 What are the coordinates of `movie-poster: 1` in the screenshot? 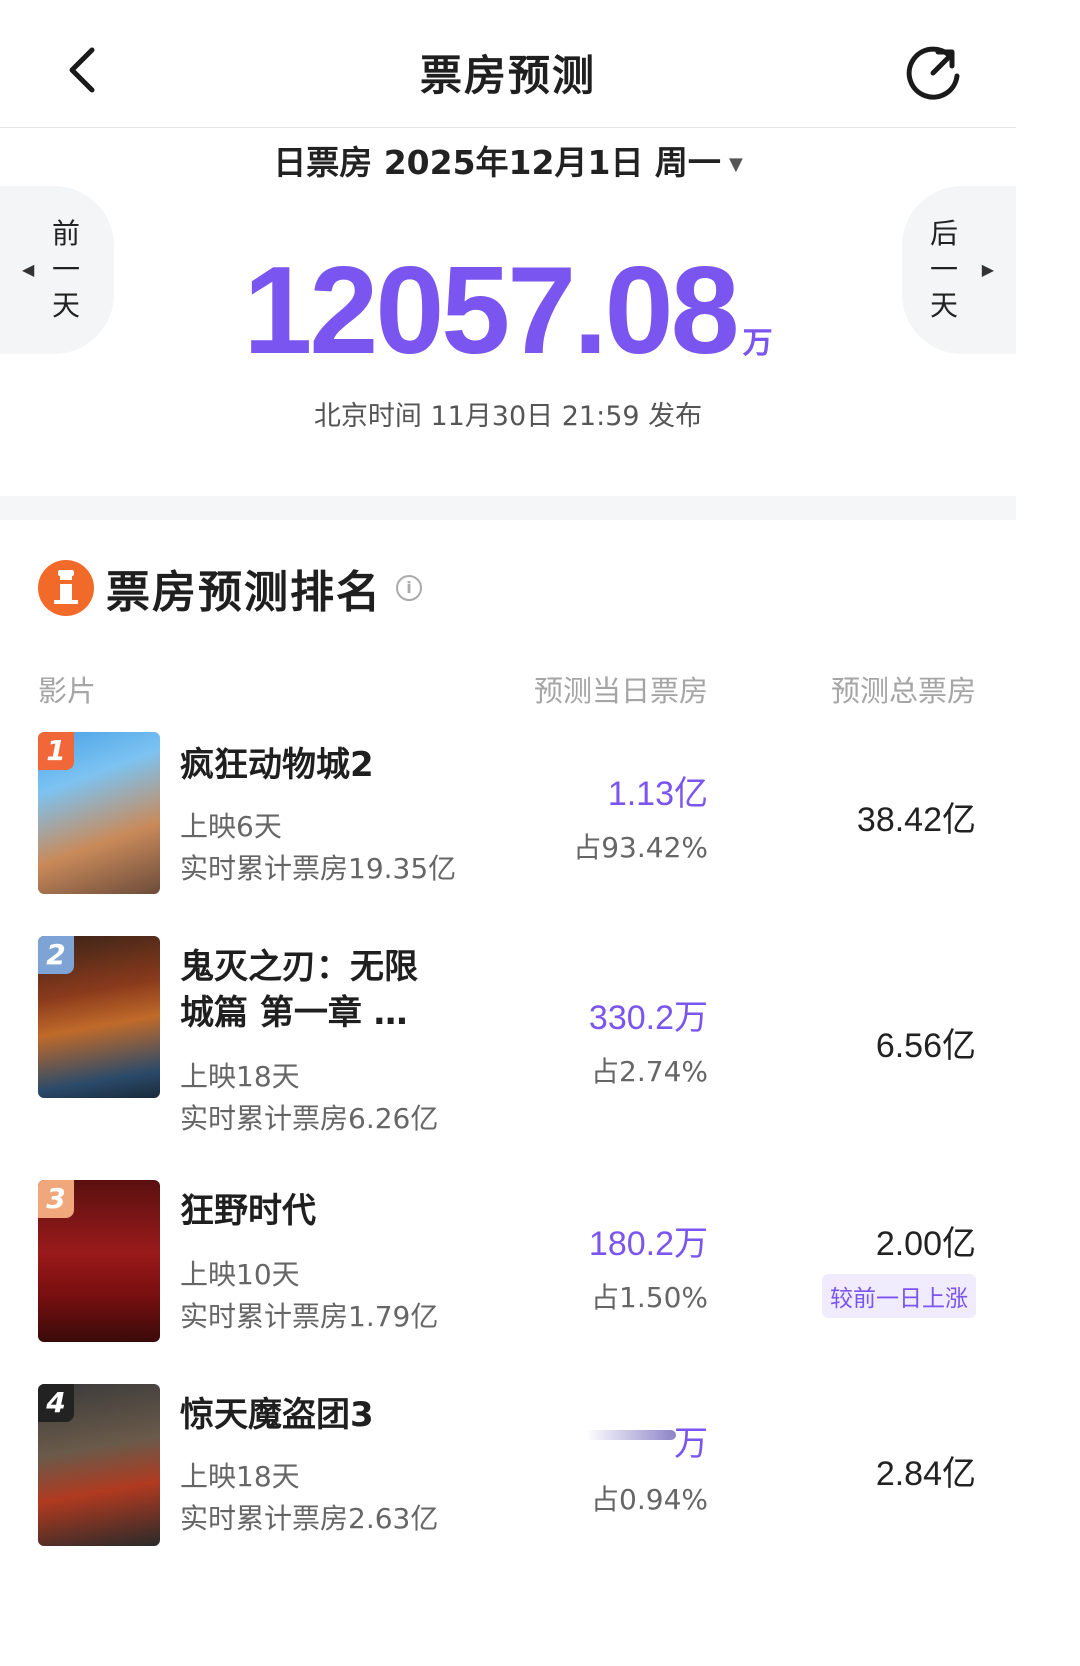 It's located at (99, 813).